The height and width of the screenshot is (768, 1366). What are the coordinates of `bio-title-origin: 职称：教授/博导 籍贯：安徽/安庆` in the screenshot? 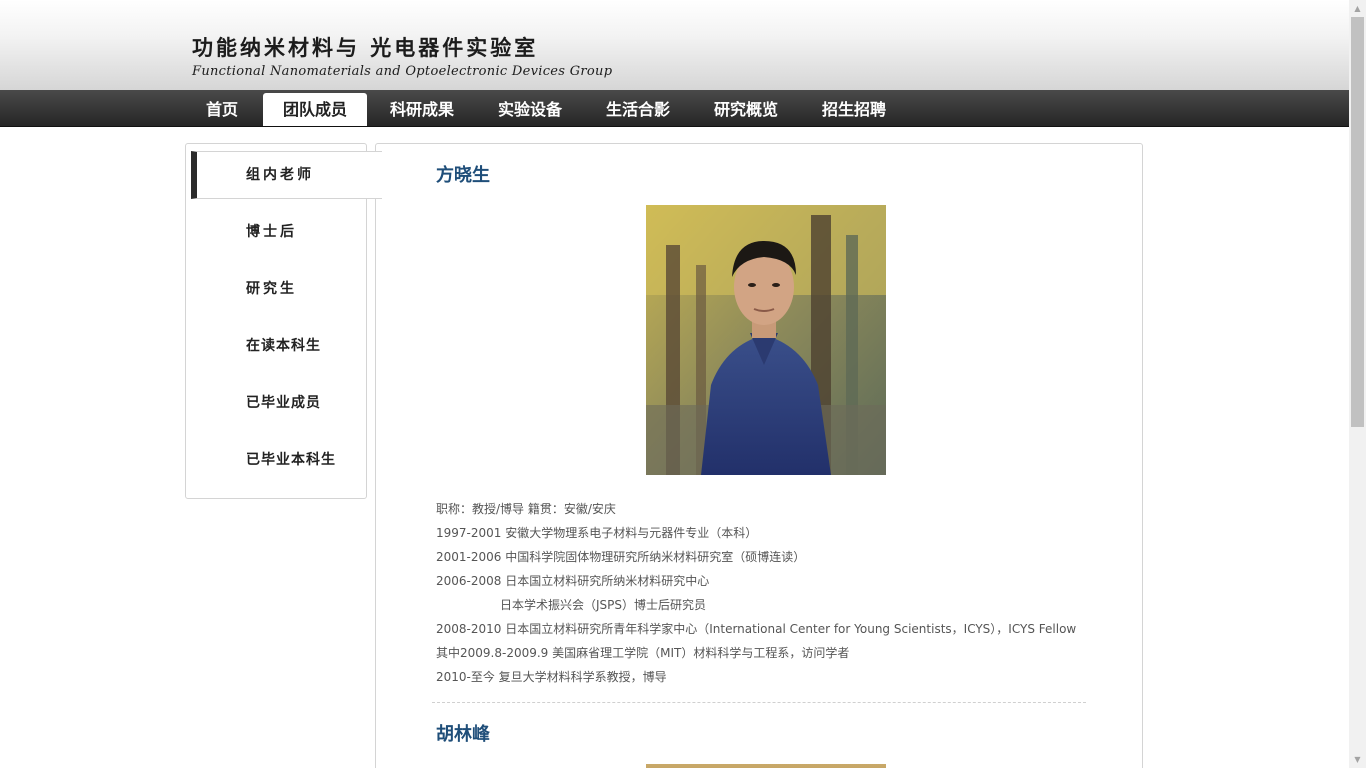 It's located at (526, 509).